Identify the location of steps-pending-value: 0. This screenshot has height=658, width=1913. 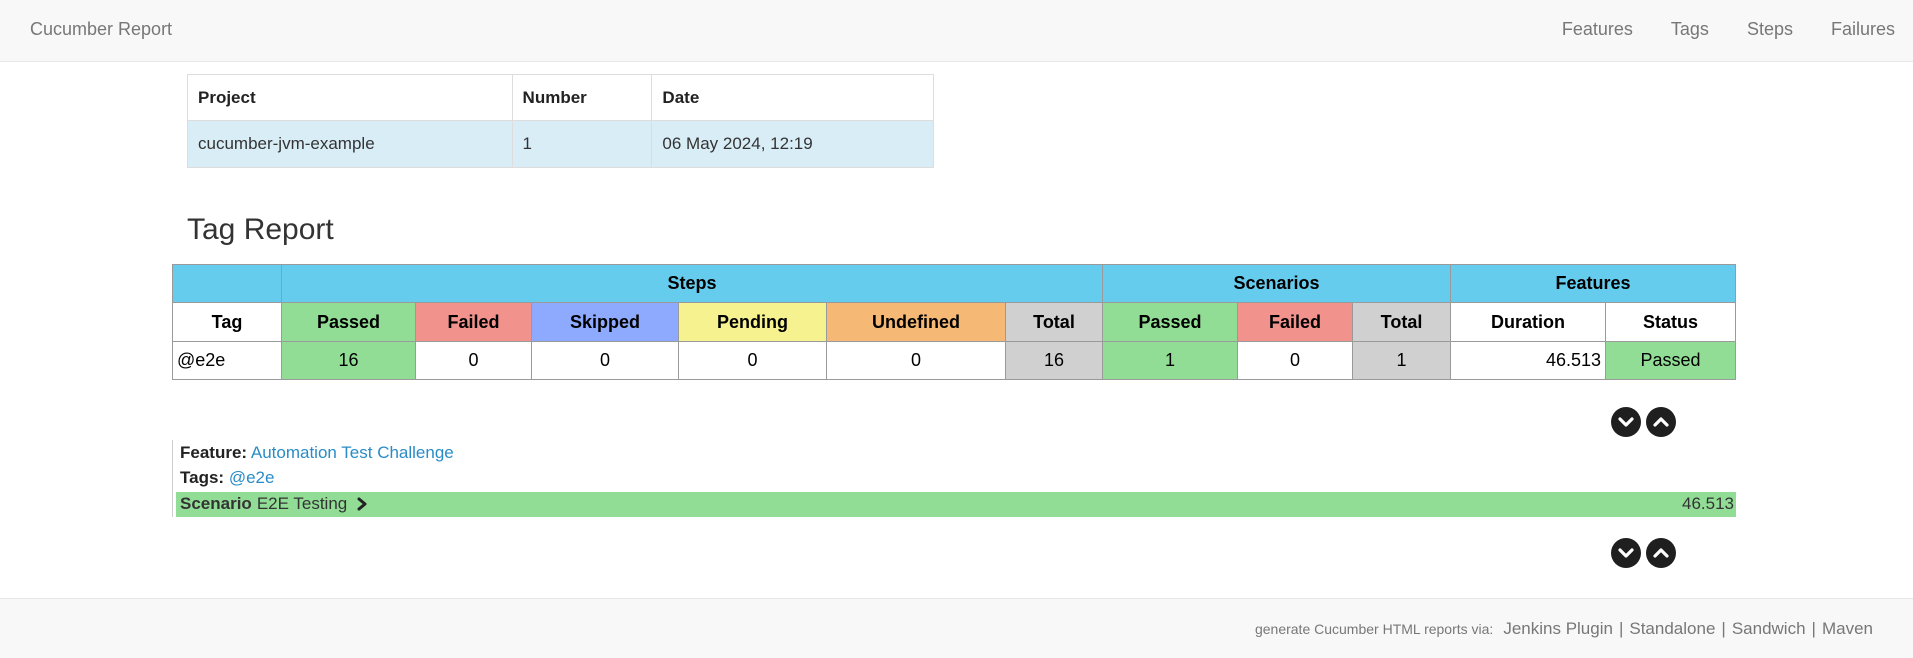
(752, 360).